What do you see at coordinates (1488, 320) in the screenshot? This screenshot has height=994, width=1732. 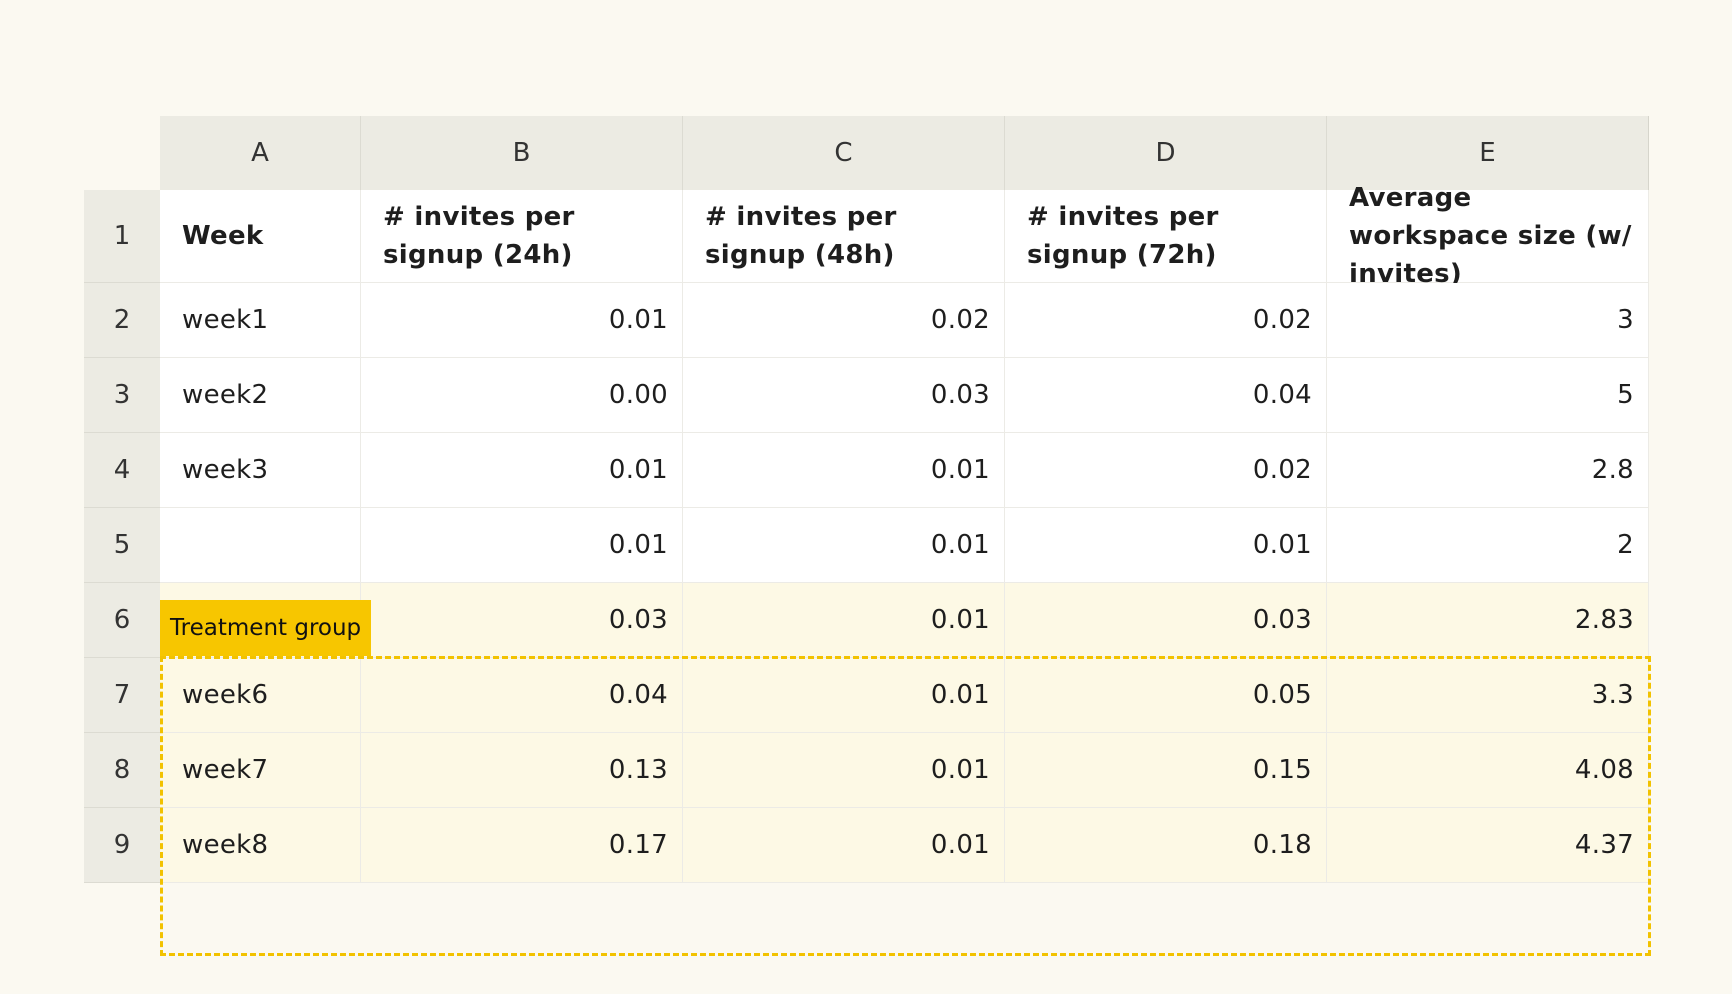 I see `cell-e2: 3` at bounding box center [1488, 320].